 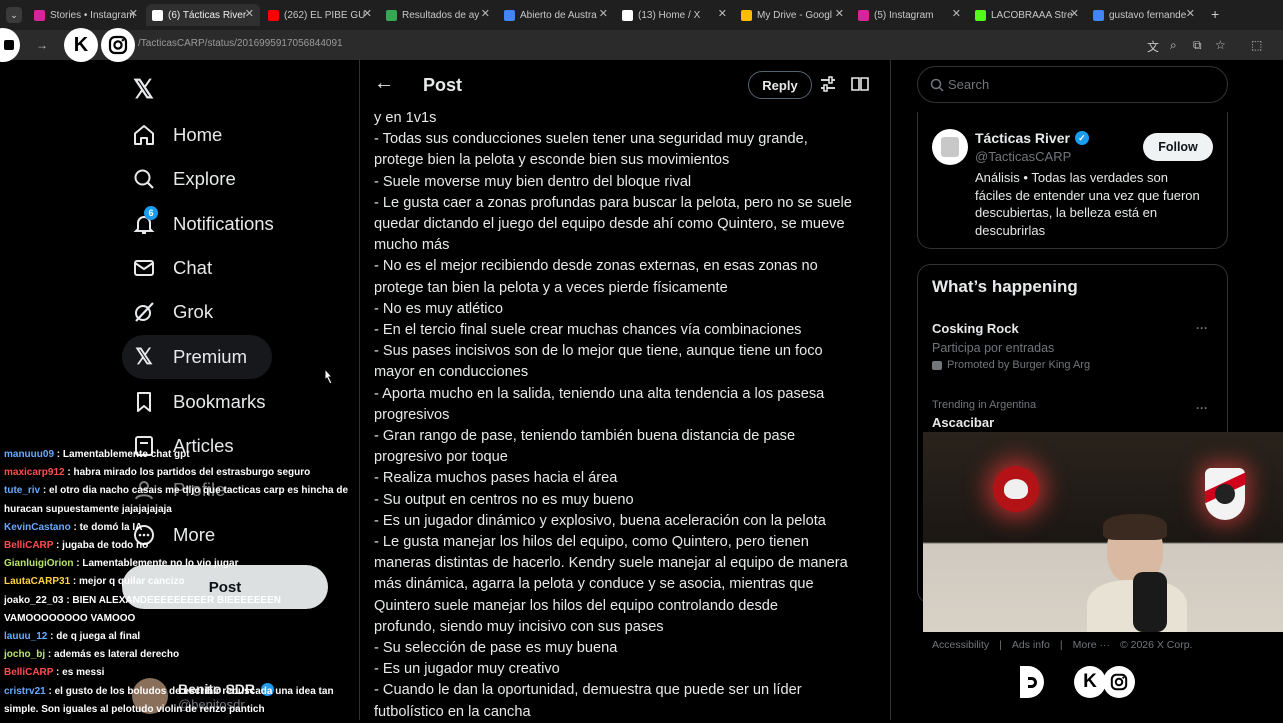 What do you see at coordinates (184, 179) in the screenshot?
I see `nav-explore: Explore` at bounding box center [184, 179].